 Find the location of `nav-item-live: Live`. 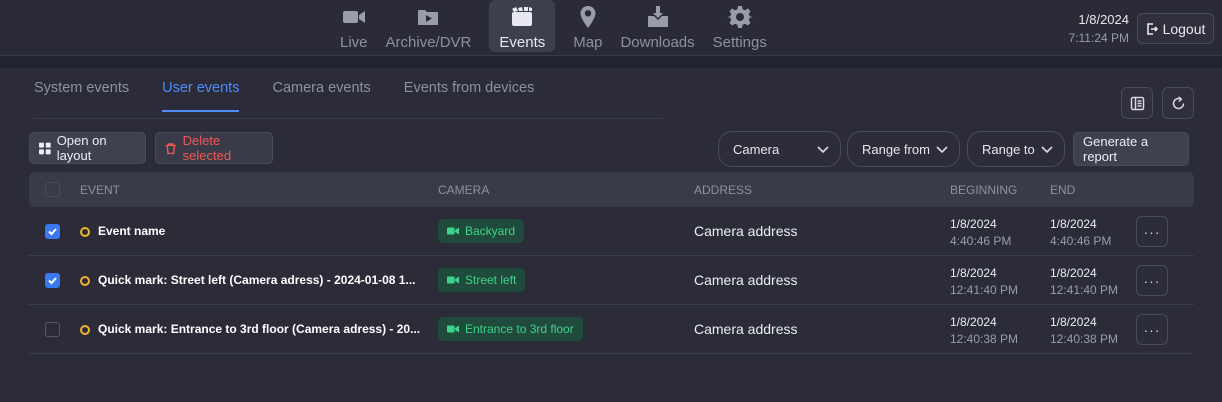

nav-item-live: Live is located at coordinates (354, 26).